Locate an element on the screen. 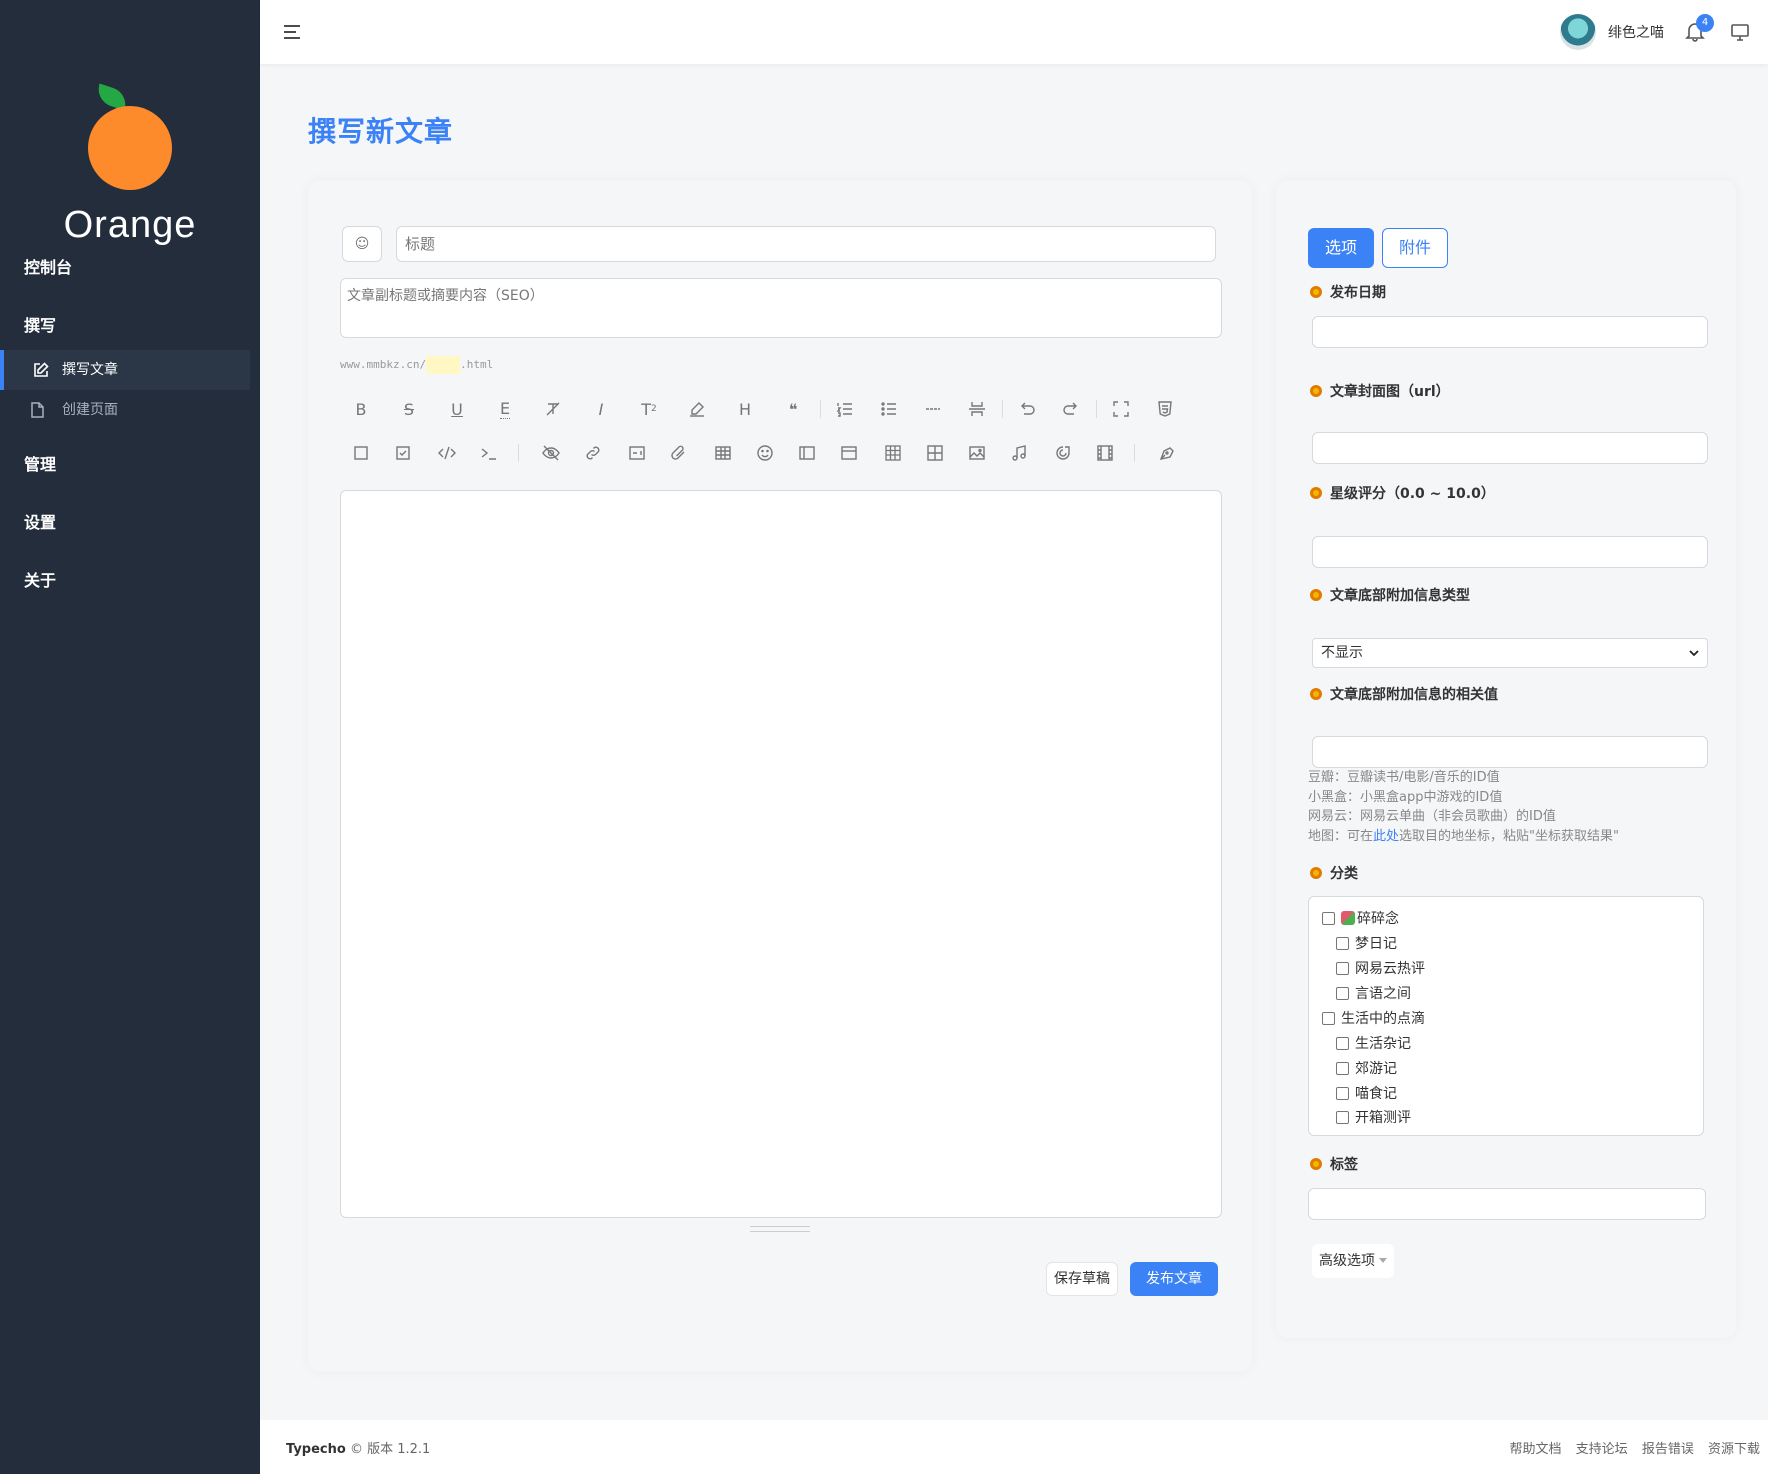  category-label-text: 郊游记 is located at coordinates (1376, 1069).